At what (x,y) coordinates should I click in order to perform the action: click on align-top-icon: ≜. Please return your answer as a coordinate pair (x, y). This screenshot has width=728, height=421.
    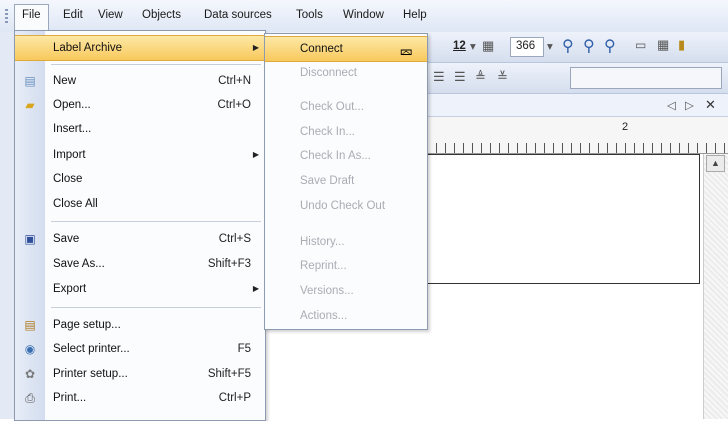
    Looking at the image, I should click on (480, 77).